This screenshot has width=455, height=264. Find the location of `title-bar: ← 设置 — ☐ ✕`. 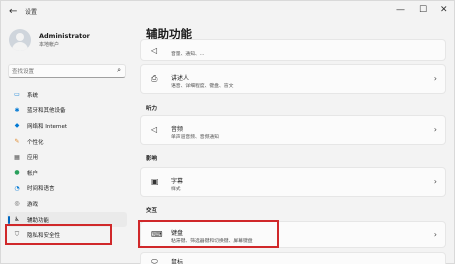

title-bar: ← 设置 — ☐ ✕ is located at coordinates (228, 12).